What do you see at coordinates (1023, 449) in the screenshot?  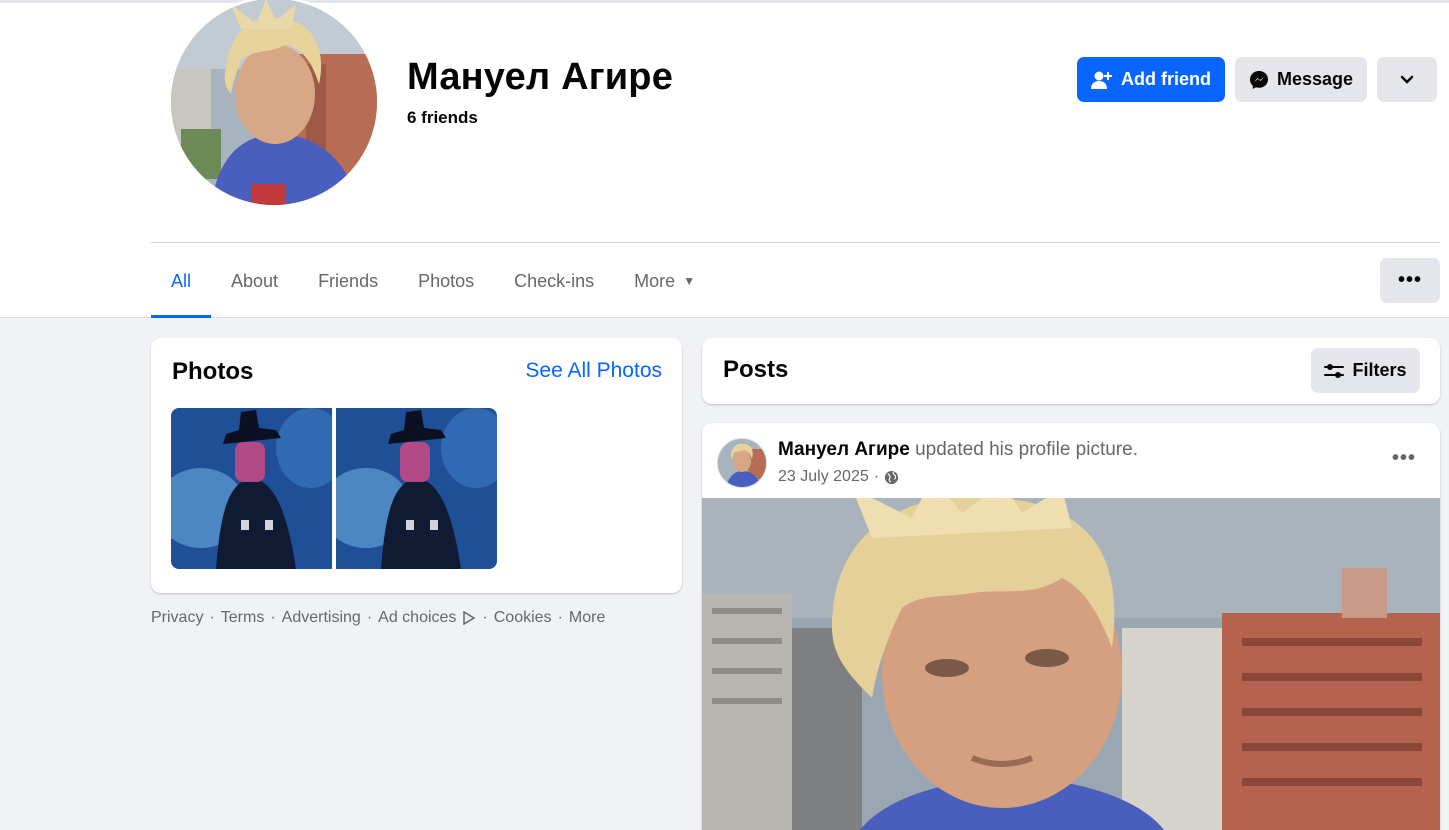 I see `post-action-text: updated his profile picture.` at bounding box center [1023, 449].